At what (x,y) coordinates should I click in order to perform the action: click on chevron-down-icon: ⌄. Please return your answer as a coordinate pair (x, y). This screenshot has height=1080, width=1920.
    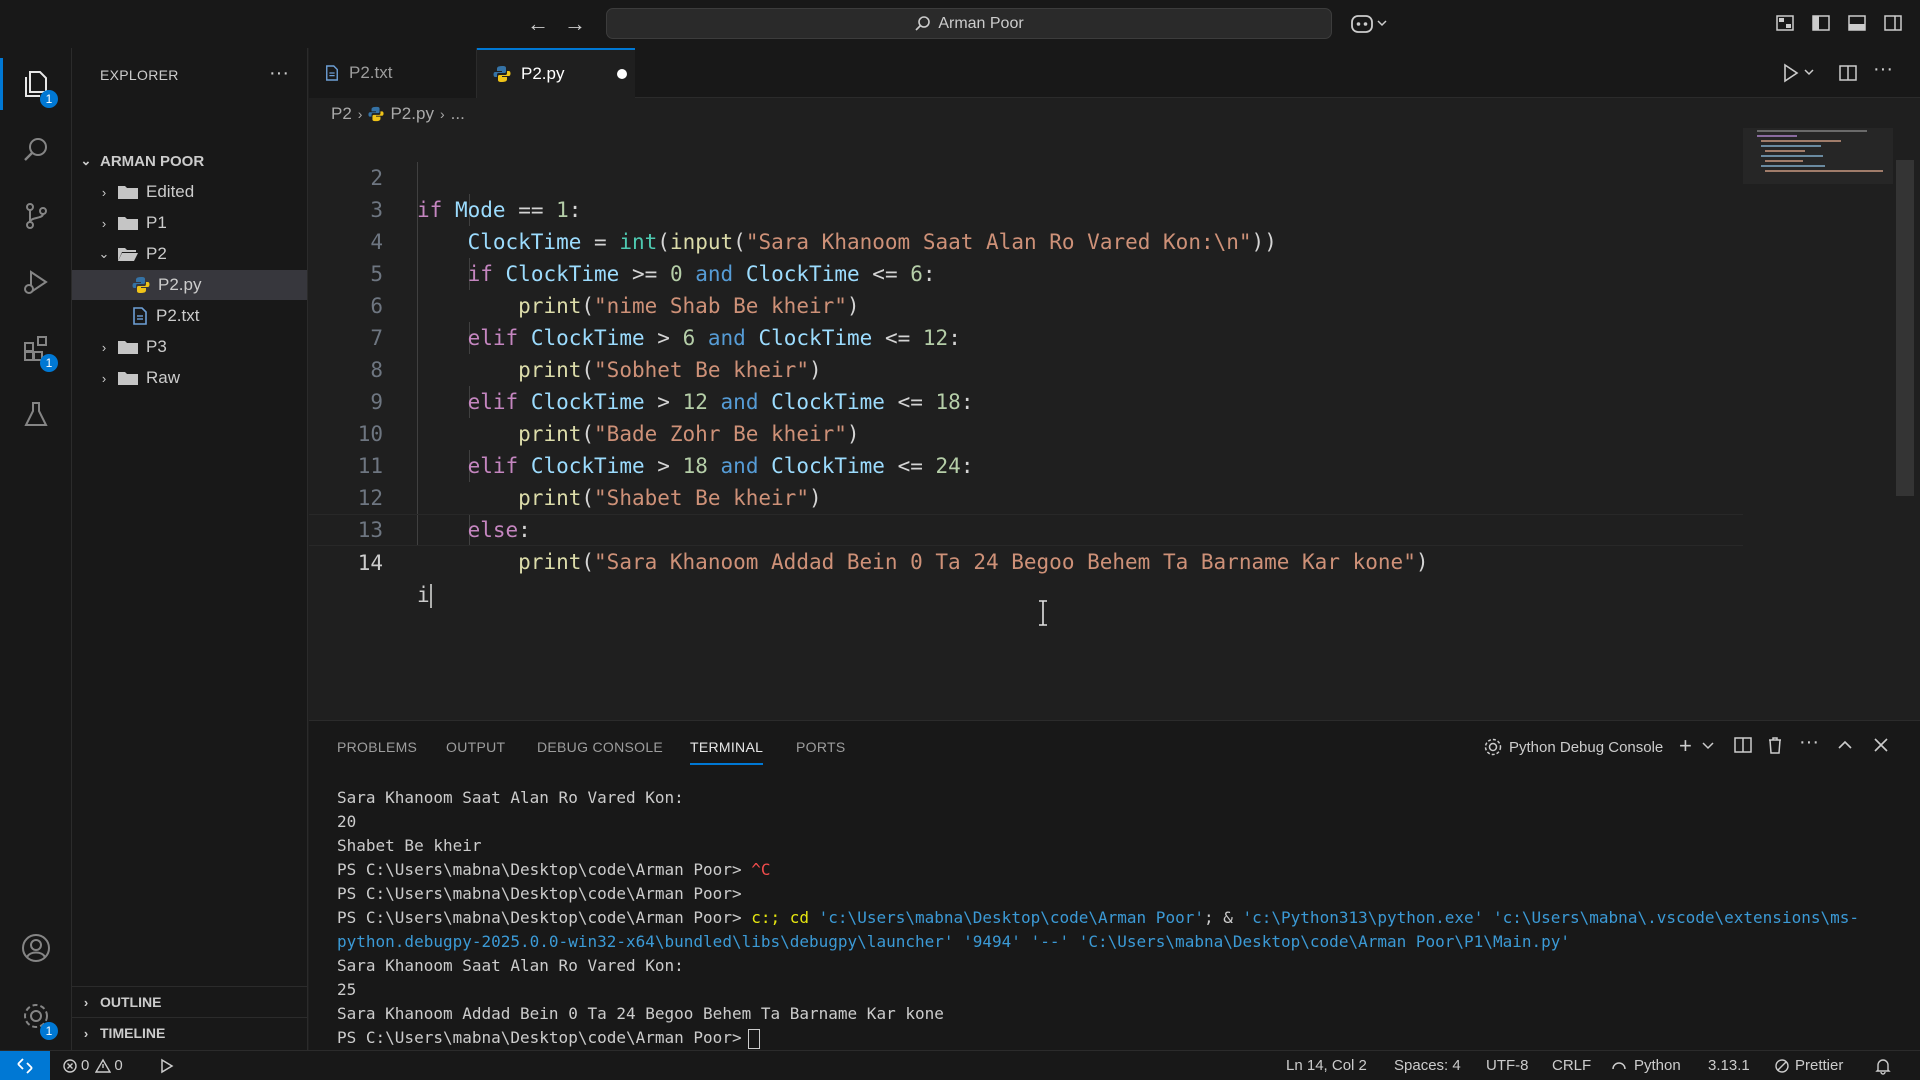
    Looking at the image, I should click on (86, 160).